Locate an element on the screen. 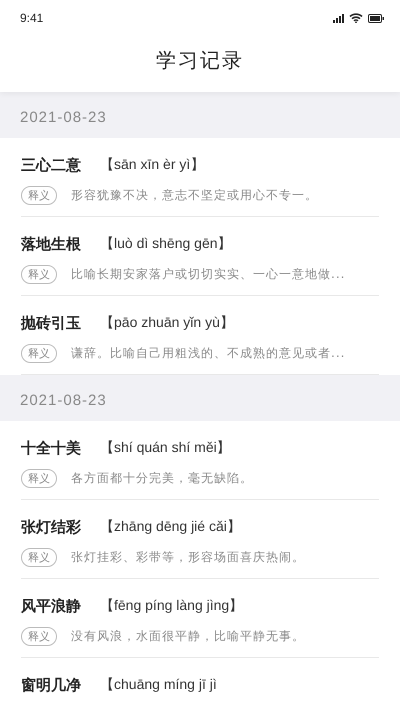  idiom-word: 窗明几净 is located at coordinates (51, 685).